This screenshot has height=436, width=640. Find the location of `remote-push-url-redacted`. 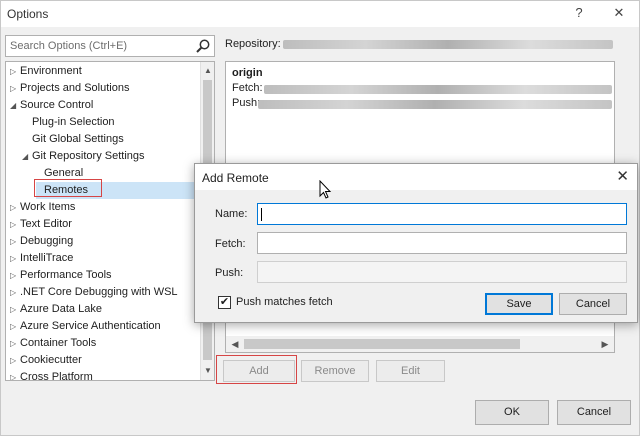

remote-push-url-redacted is located at coordinates (435, 104).